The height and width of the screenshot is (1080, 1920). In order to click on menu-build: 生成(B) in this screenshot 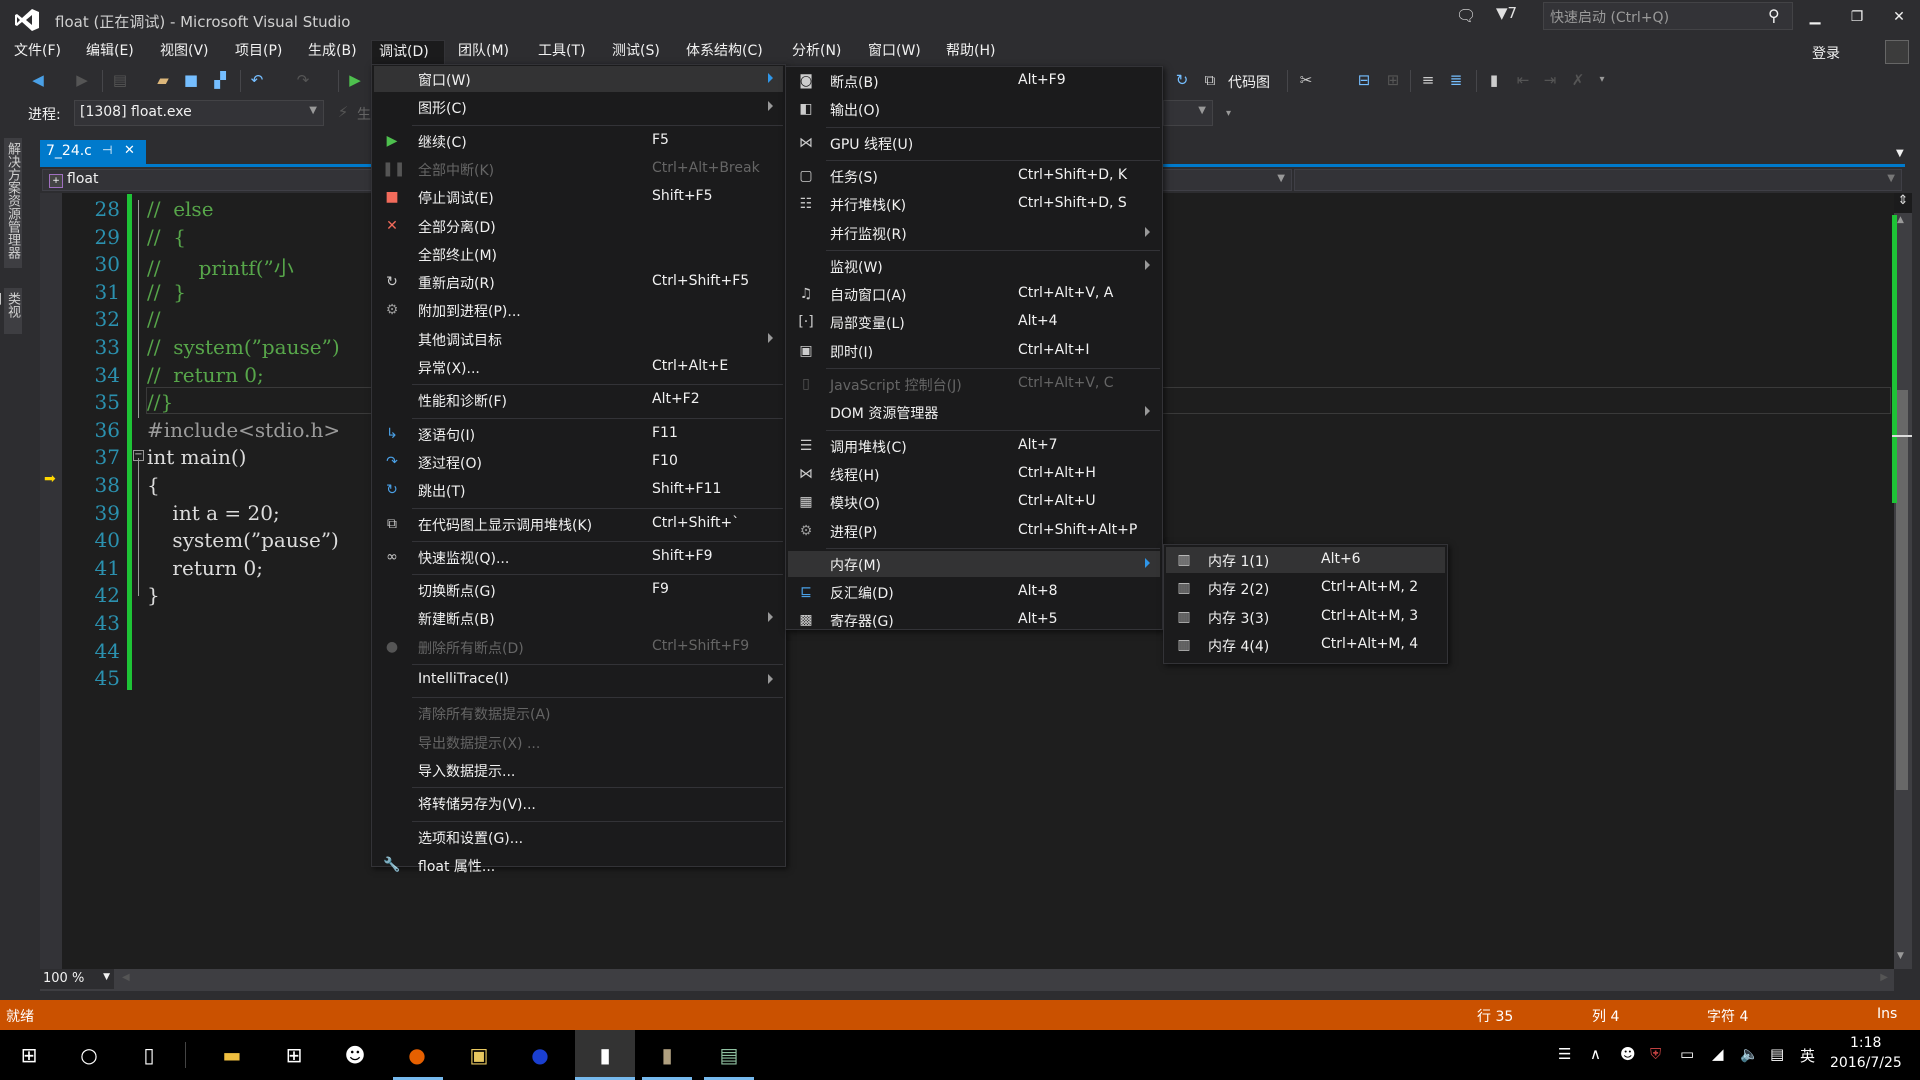, I will do `click(332, 52)`.